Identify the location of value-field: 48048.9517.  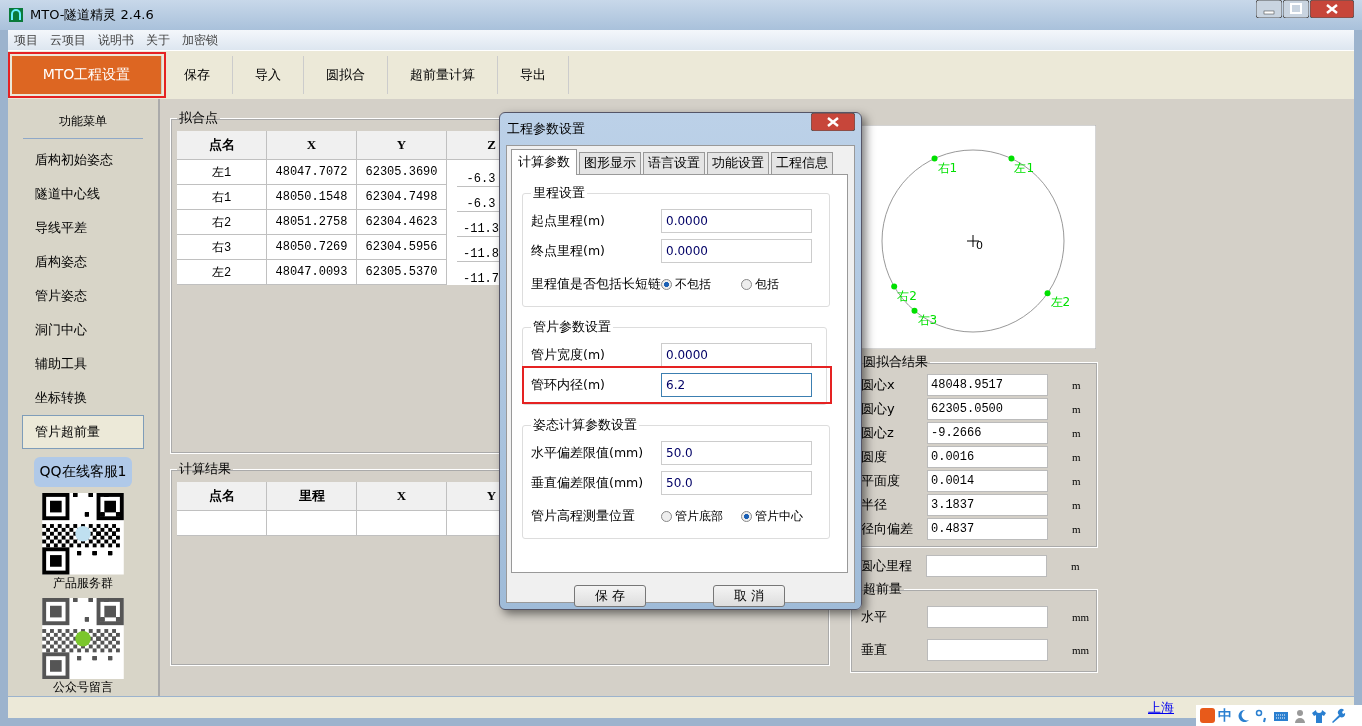
(987, 385).